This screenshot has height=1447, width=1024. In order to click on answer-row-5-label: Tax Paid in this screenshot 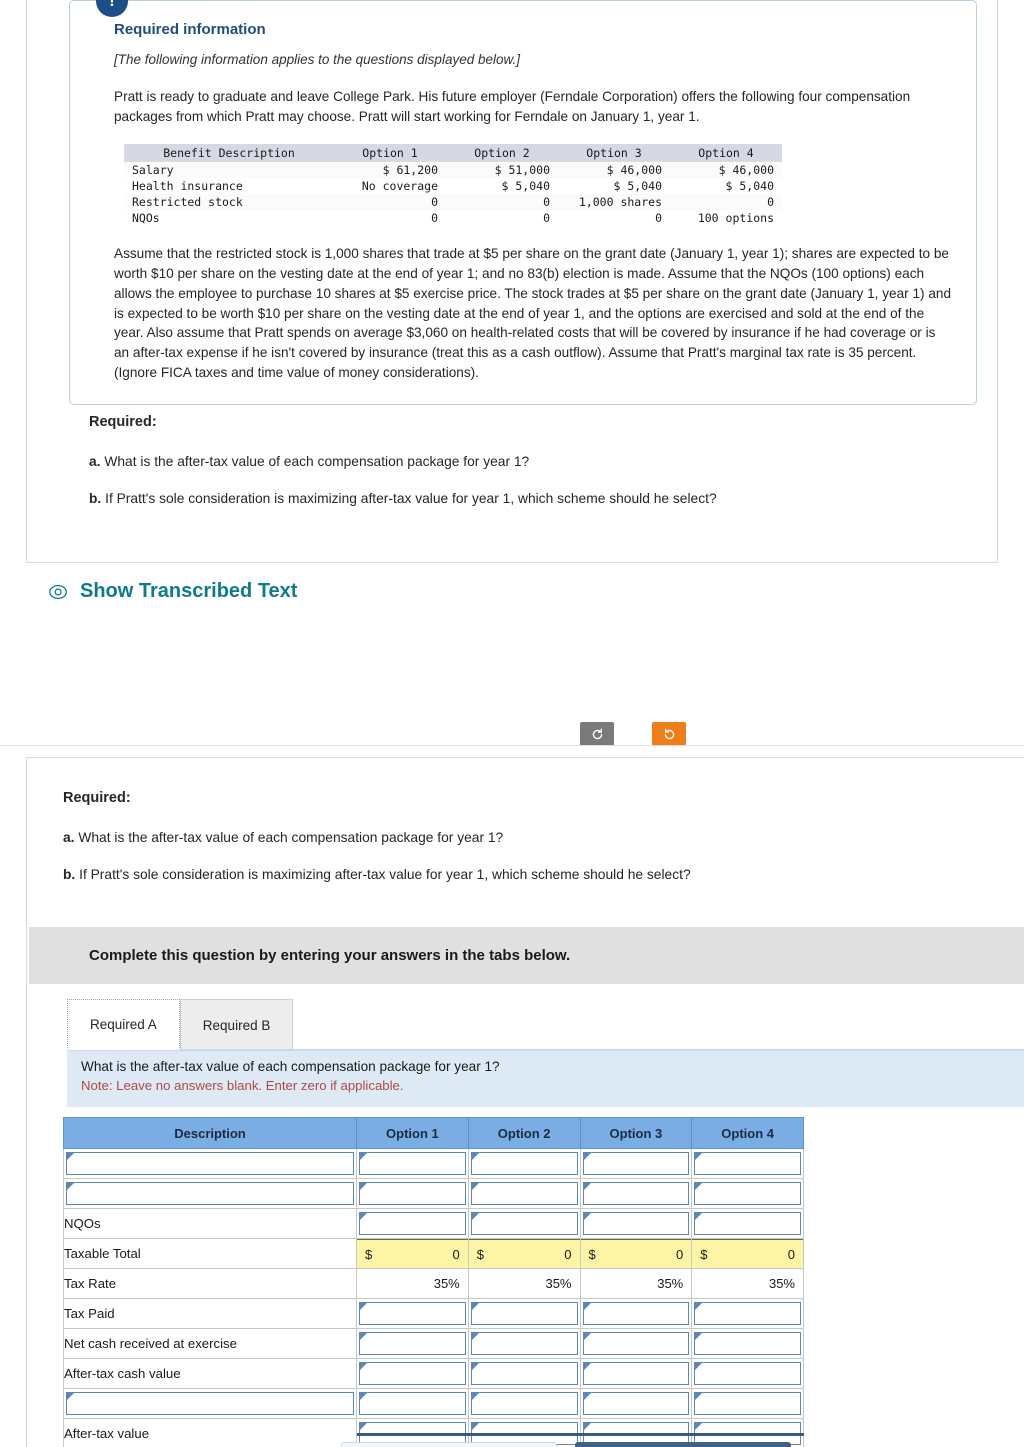, I will do `click(210, 1313)`.